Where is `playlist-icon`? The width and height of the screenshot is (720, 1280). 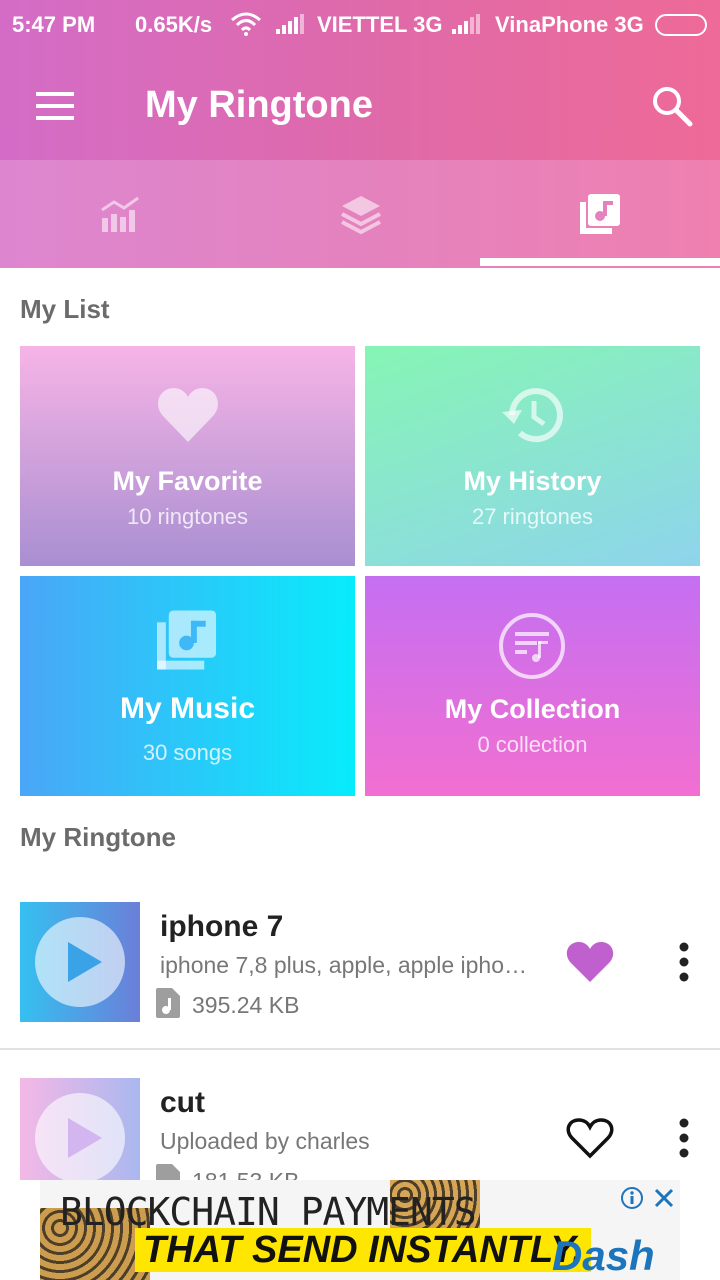 playlist-icon is located at coordinates (532, 646).